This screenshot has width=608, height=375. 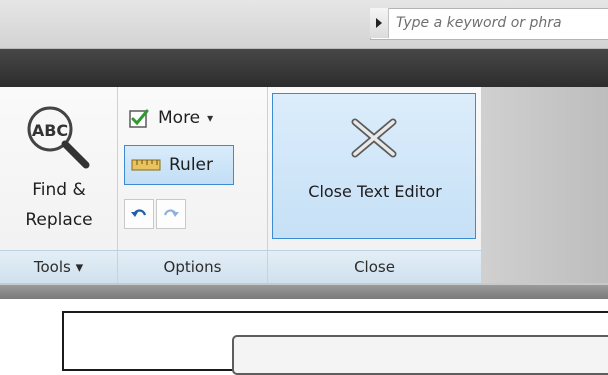 What do you see at coordinates (374, 166) in the screenshot?
I see `close-text-editor-button: Close Text Editor` at bounding box center [374, 166].